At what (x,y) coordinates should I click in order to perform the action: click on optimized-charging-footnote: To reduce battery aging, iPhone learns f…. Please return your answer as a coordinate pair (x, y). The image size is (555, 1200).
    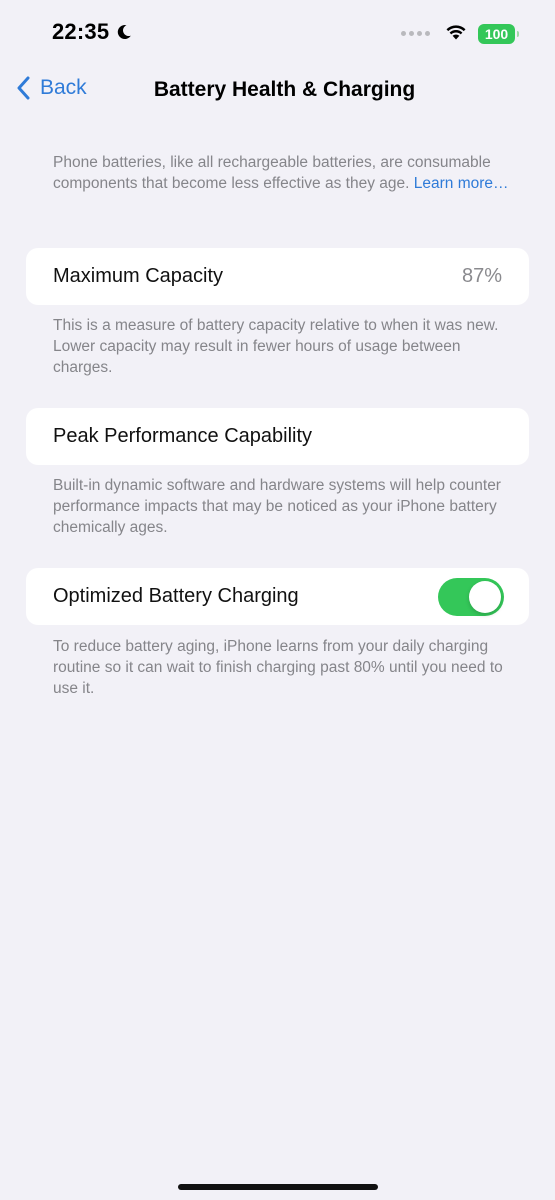
    Looking at the image, I should click on (278, 667).